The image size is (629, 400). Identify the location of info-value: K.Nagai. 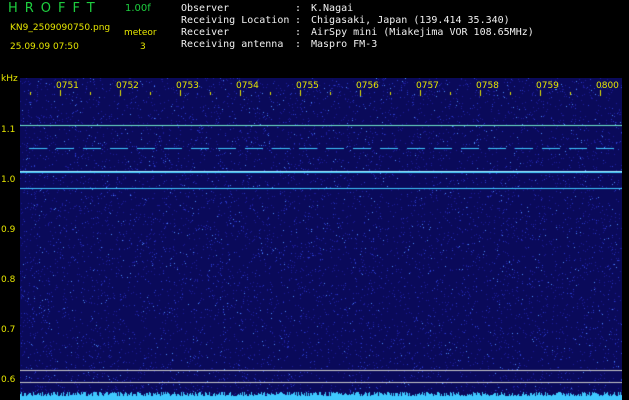
(332, 8).